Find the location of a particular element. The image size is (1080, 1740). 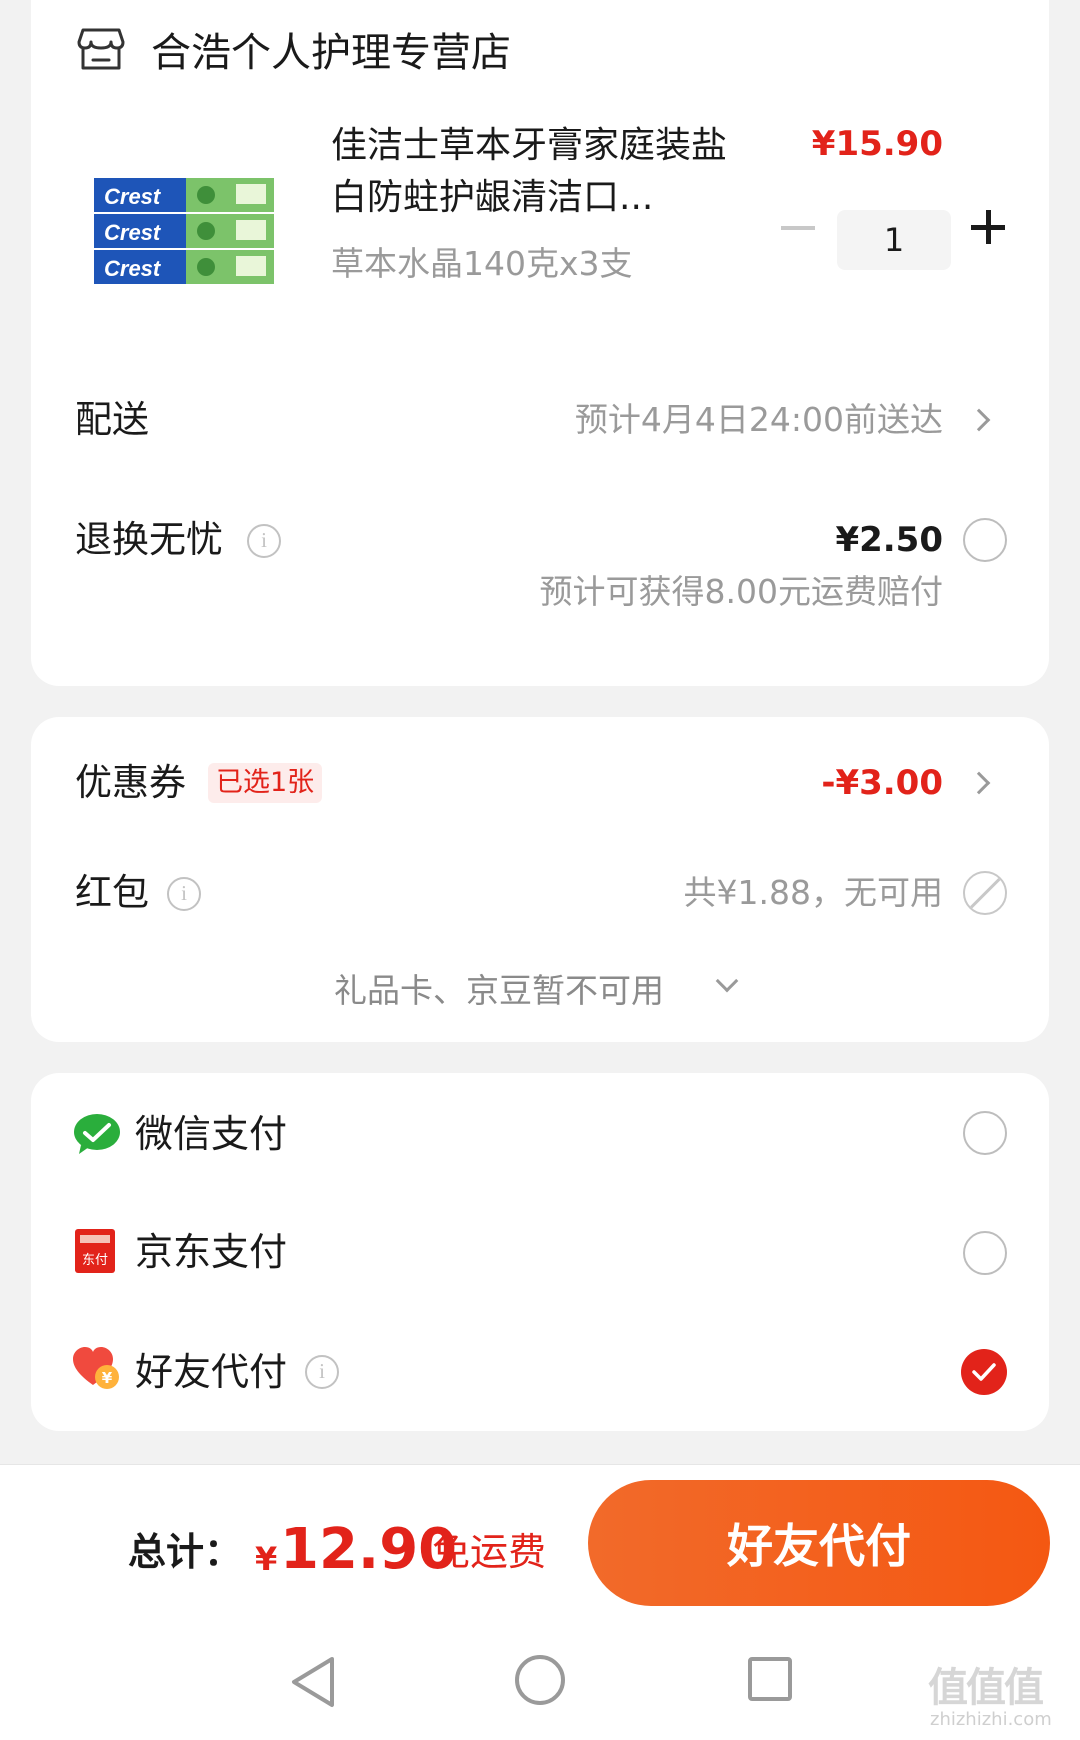

jd-pay-radio is located at coordinates (985, 1253).